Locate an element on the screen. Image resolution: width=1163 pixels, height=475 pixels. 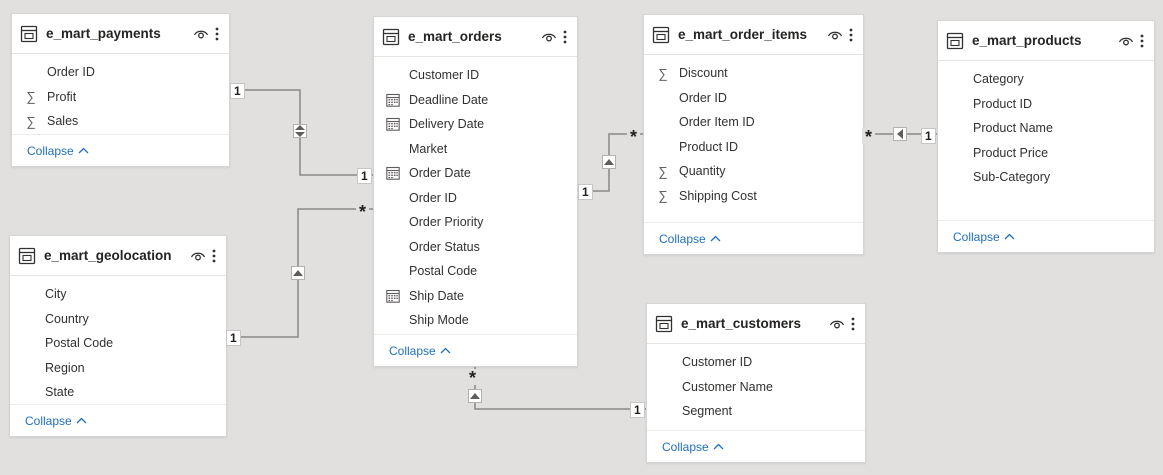
table-header: e_mart_orders is located at coordinates (475, 37).